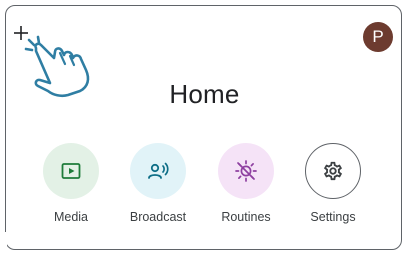 This screenshot has width=409, height=253. I want to click on media-button: Media, so click(71, 183).